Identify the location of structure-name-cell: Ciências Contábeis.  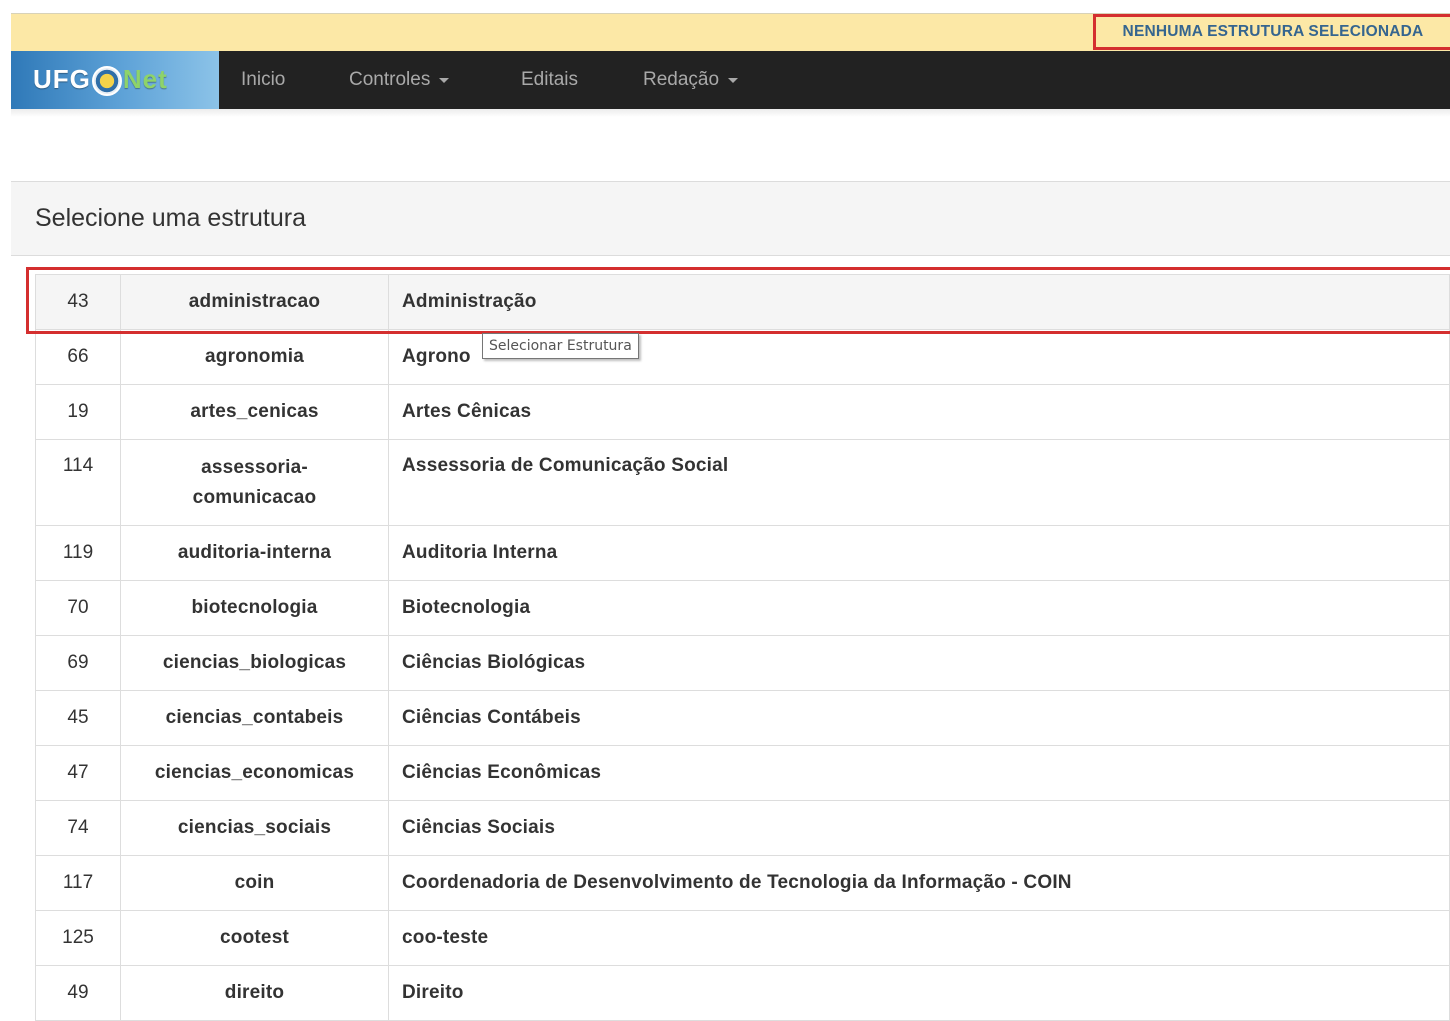
(919, 718).